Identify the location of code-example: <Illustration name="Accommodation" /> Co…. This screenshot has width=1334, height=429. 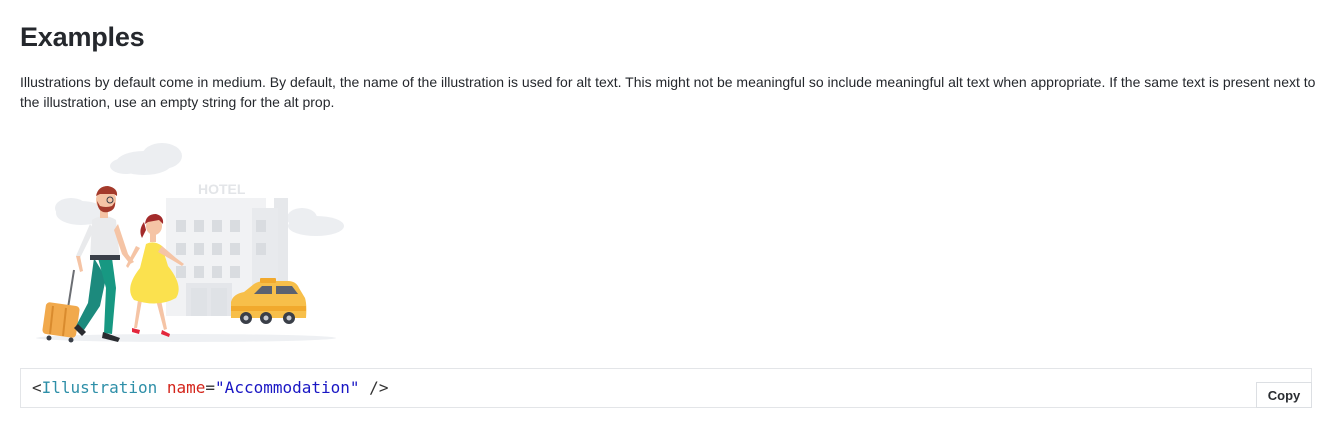
(666, 388).